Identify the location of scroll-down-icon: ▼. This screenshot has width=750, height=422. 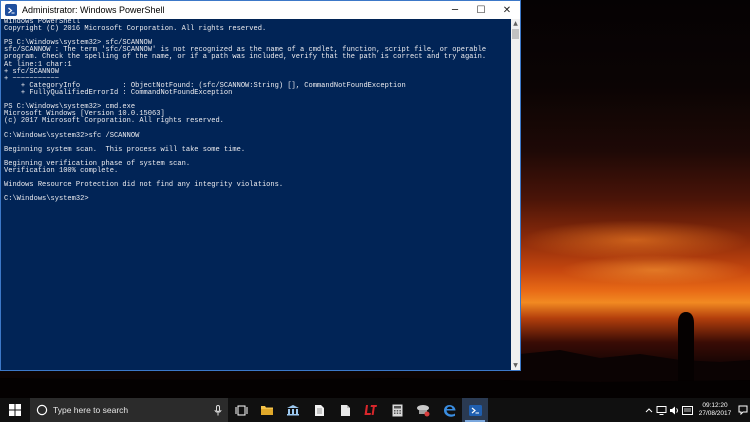
(515, 365).